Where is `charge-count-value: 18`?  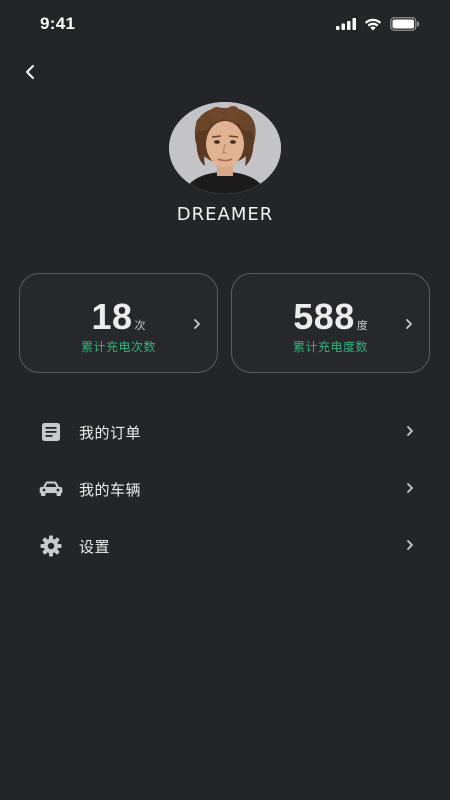
charge-count-value: 18 is located at coordinates (112, 316).